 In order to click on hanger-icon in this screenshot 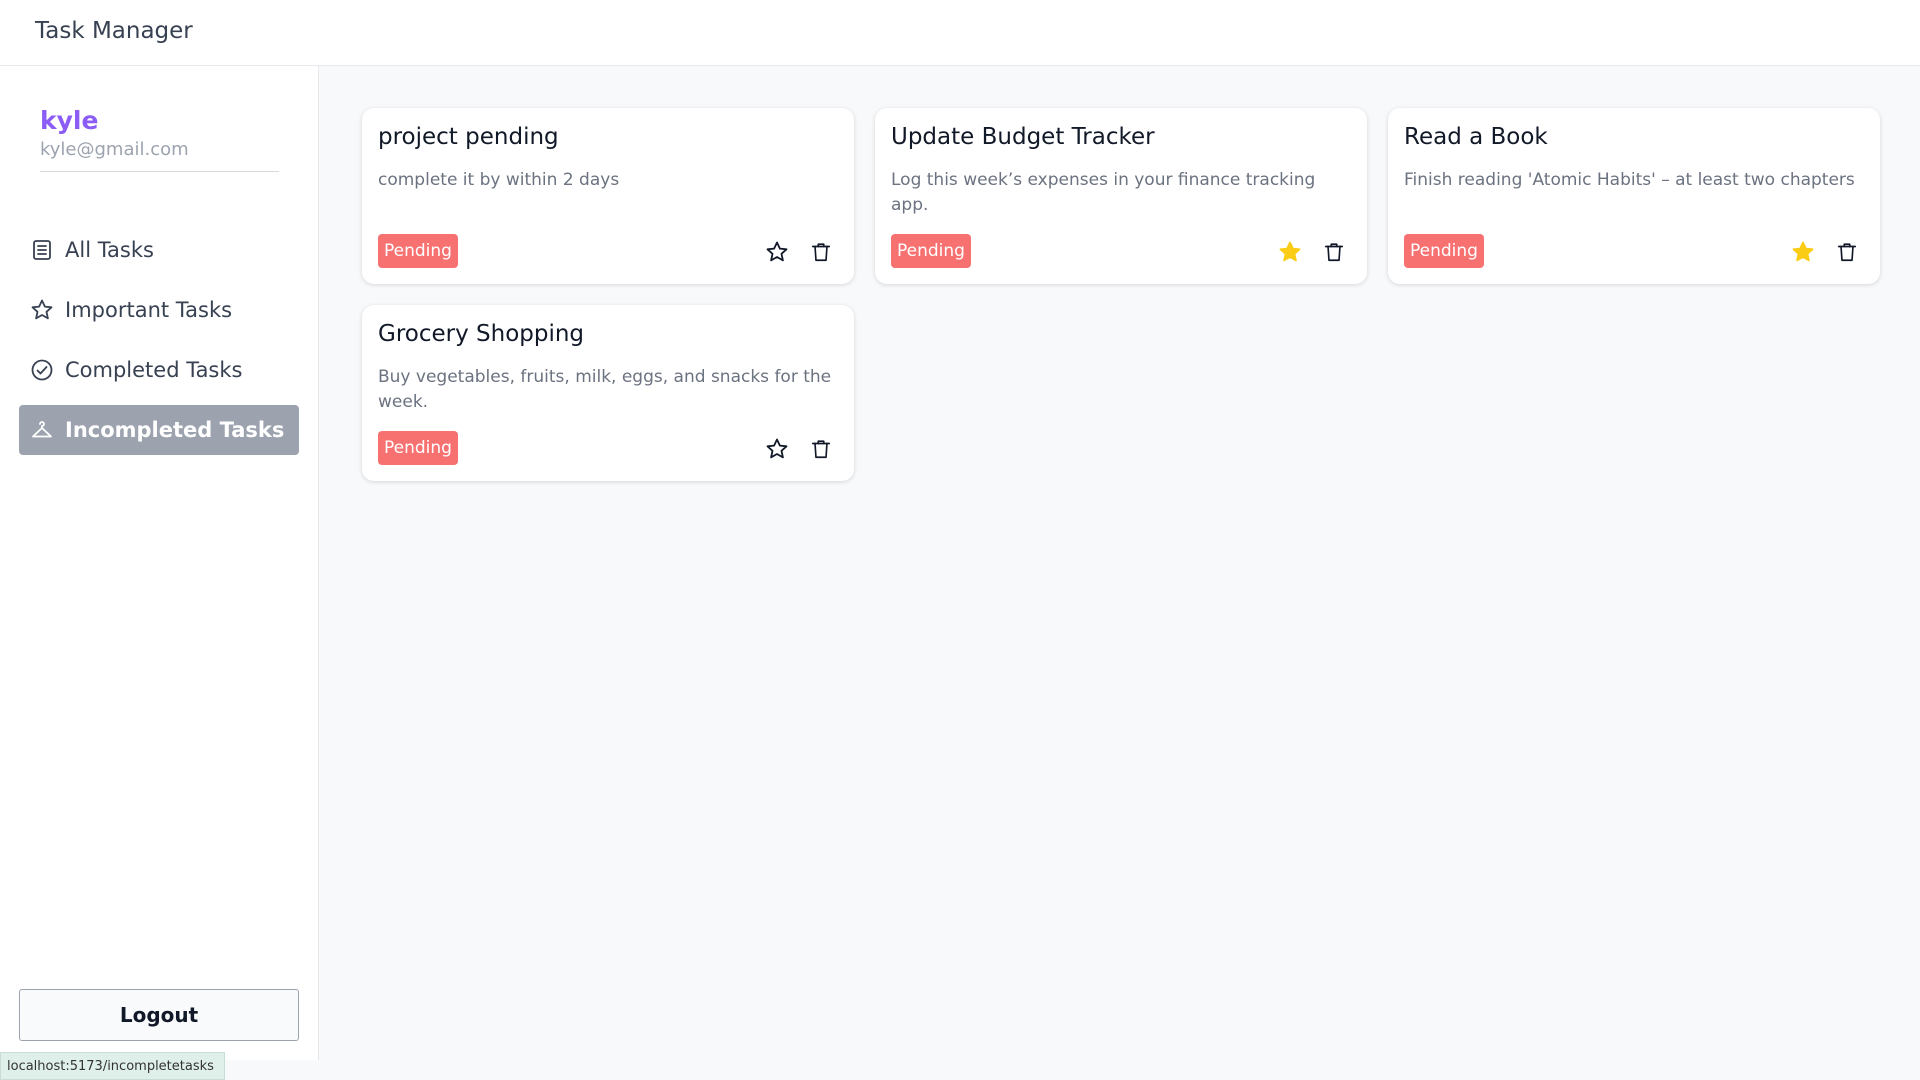, I will do `click(42, 430)`.